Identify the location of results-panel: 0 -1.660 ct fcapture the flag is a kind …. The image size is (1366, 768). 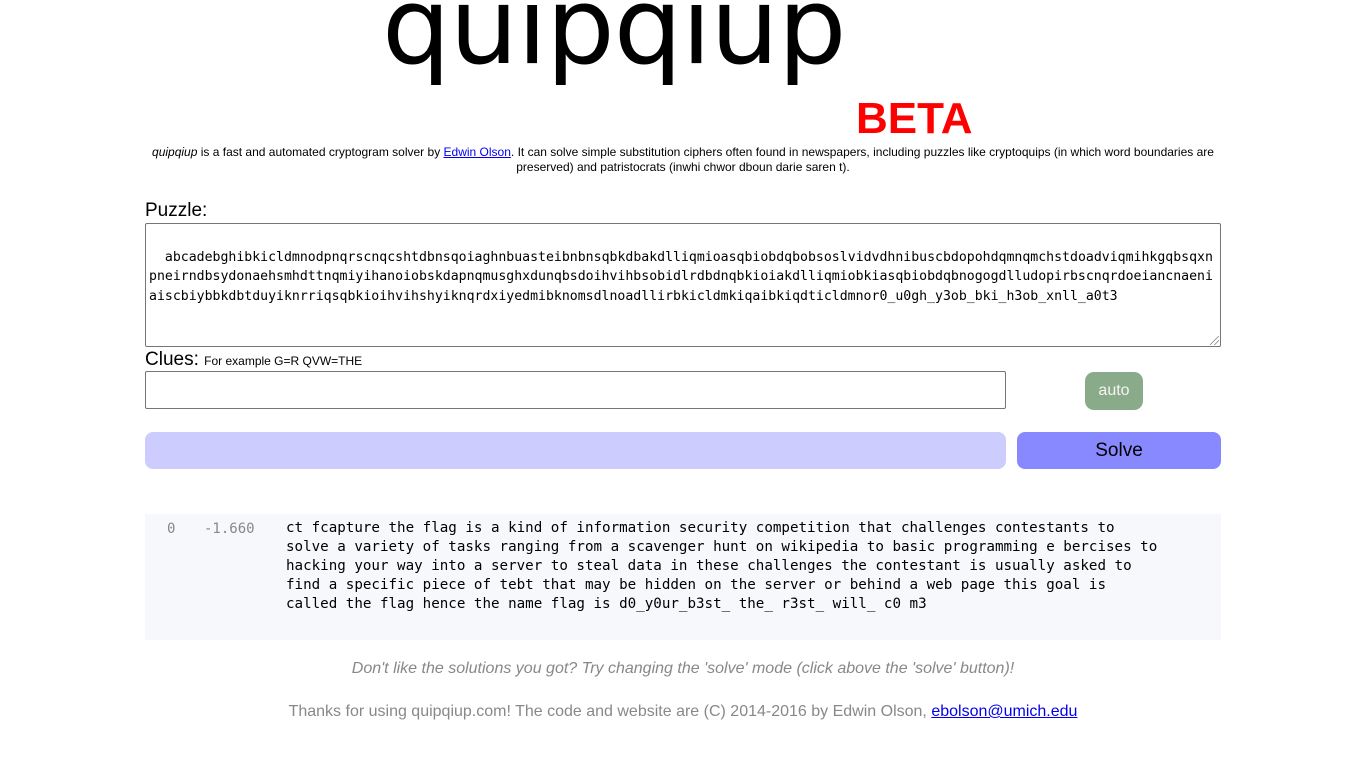
(683, 577).